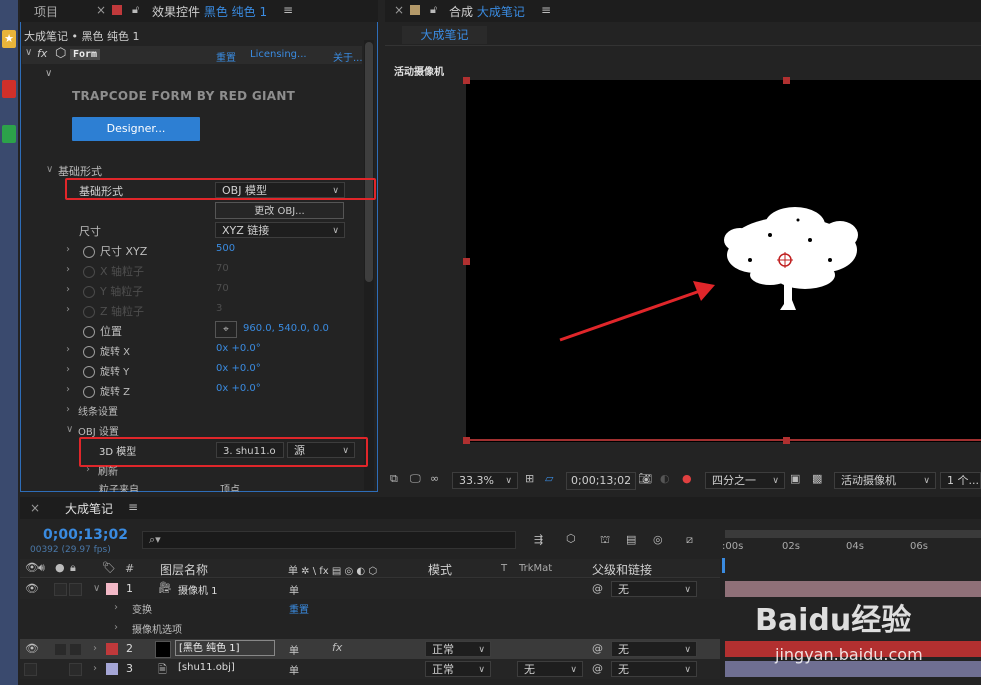 The height and width of the screenshot is (685, 981). What do you see at coordinates (85, 535) in the screenshot?
I see `timeline-timecode: 0;00;13;02` at bounding box center [85, 535].